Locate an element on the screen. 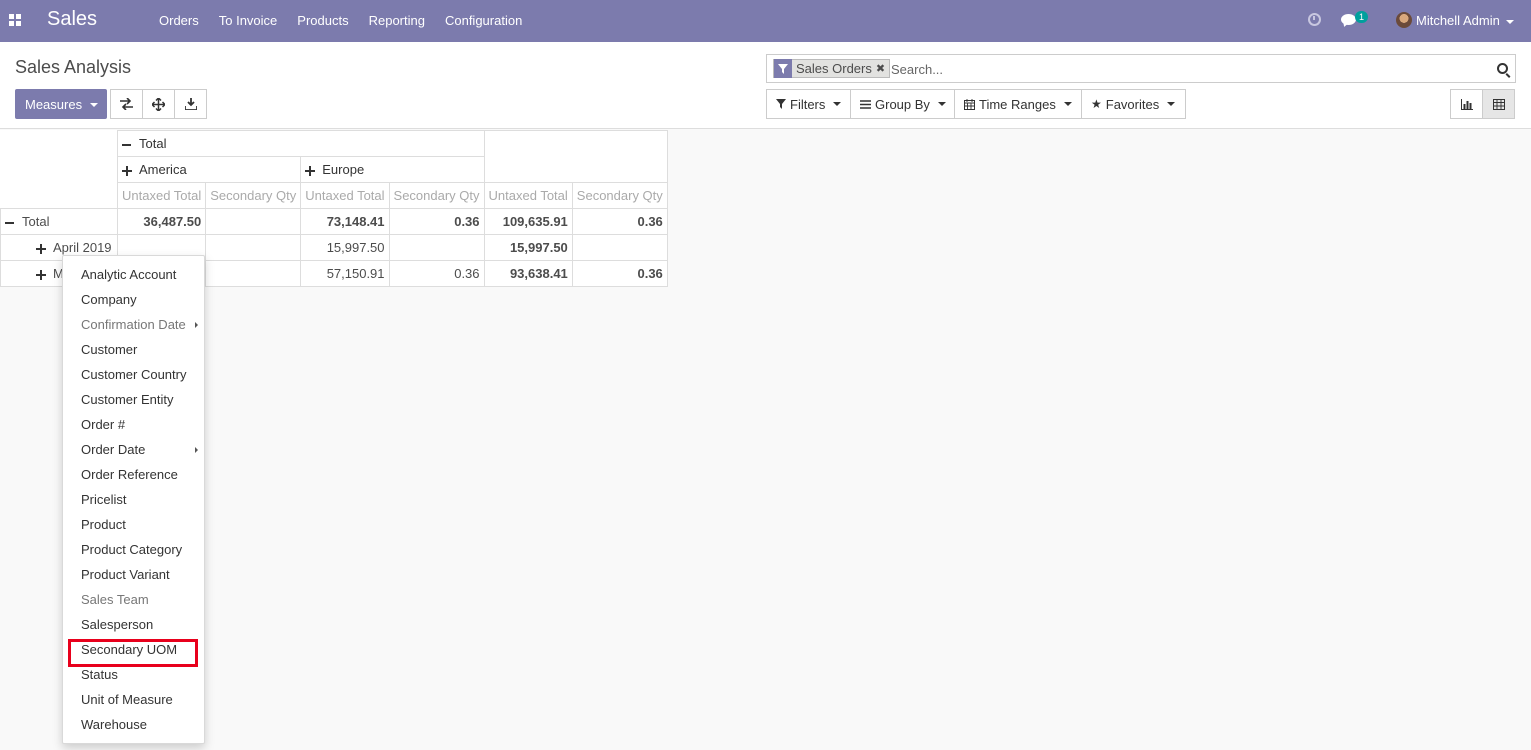  timeranges-dropdown: Time Ranges is located at coordinates (1018, 104).